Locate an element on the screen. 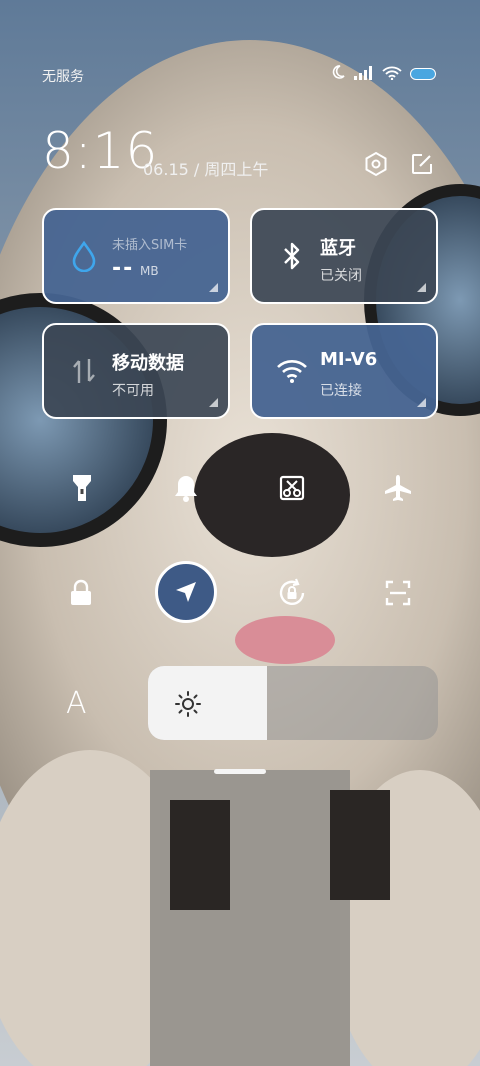 The width and height of the screenshot is (480, 1066). settings-button is located at coordinates (376, 164).